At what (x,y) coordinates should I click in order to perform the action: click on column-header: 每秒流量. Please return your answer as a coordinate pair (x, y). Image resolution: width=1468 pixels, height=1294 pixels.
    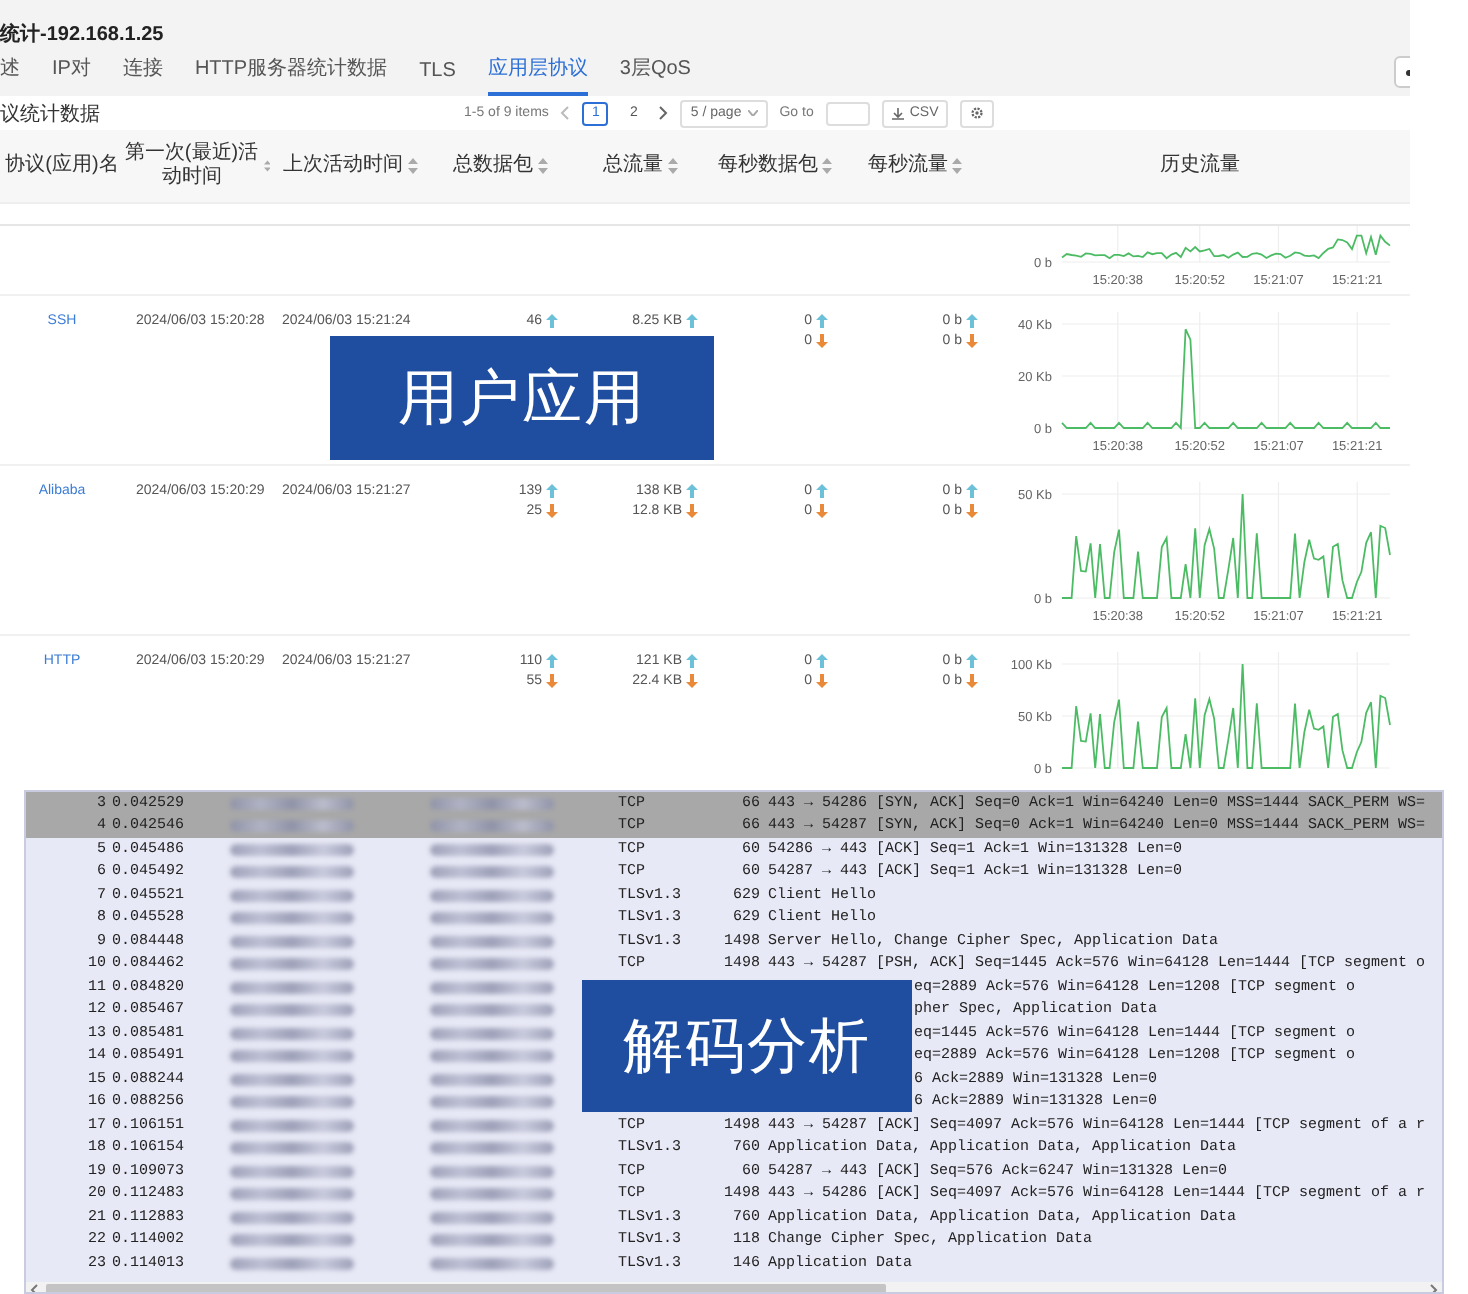
    Looking at the image, I should click on (915, 166).